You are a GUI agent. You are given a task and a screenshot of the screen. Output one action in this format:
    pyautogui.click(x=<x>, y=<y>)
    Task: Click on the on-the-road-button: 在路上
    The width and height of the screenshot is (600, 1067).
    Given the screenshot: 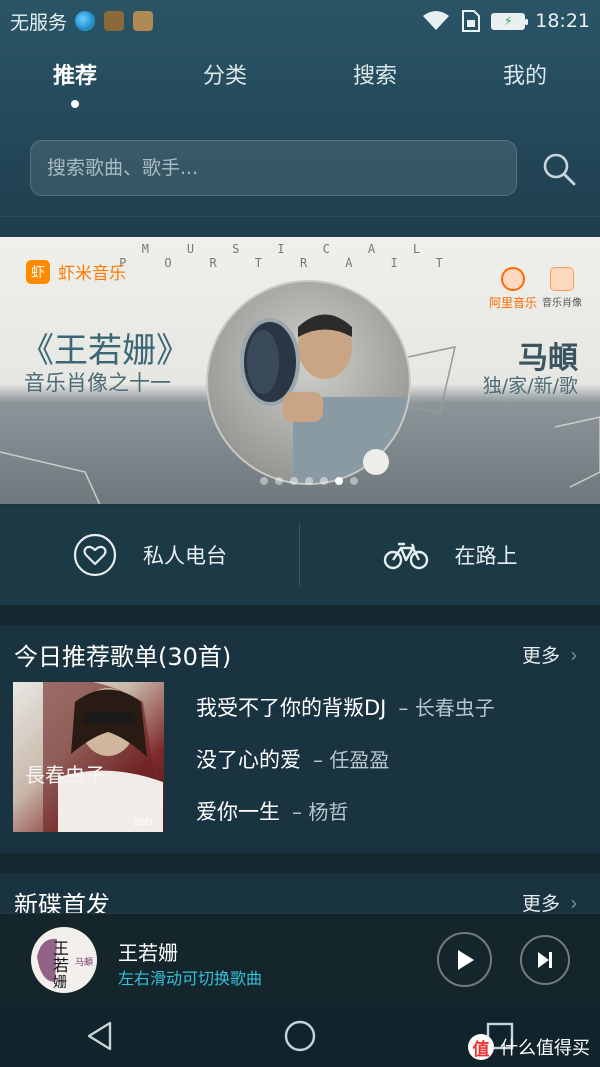 What is the action you would take?
    pyautogui.click(x=450, y=555)
    